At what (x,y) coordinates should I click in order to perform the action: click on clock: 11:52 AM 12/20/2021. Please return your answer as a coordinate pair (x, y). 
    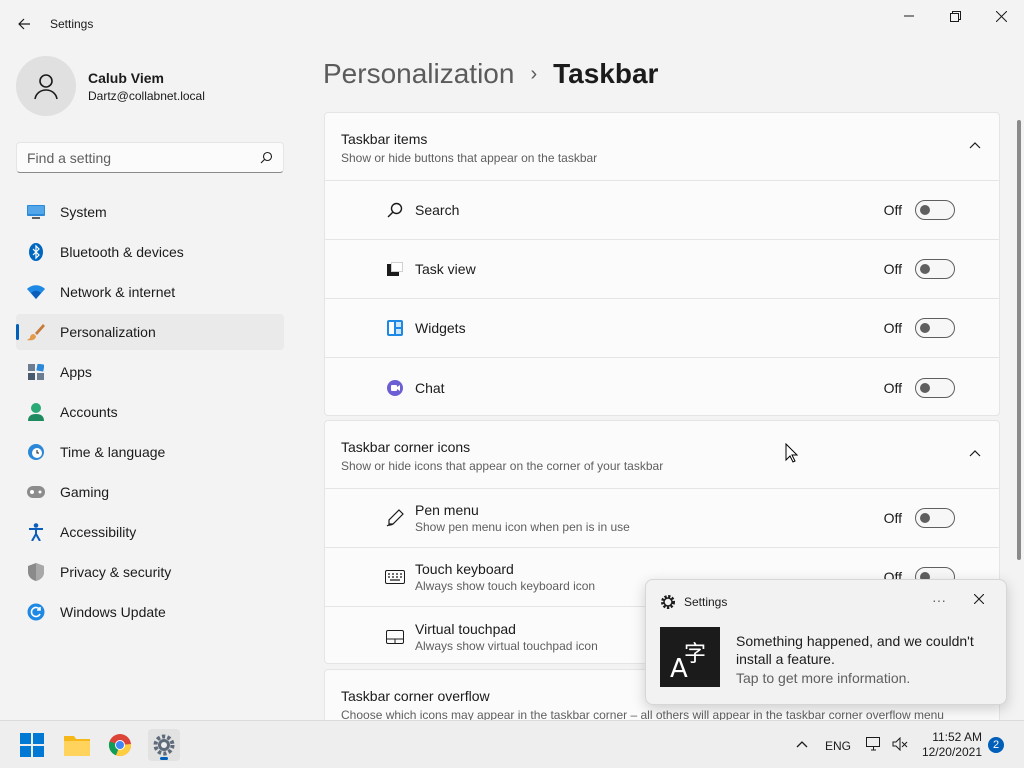
    Looking at the image, I should click on (951, 745).